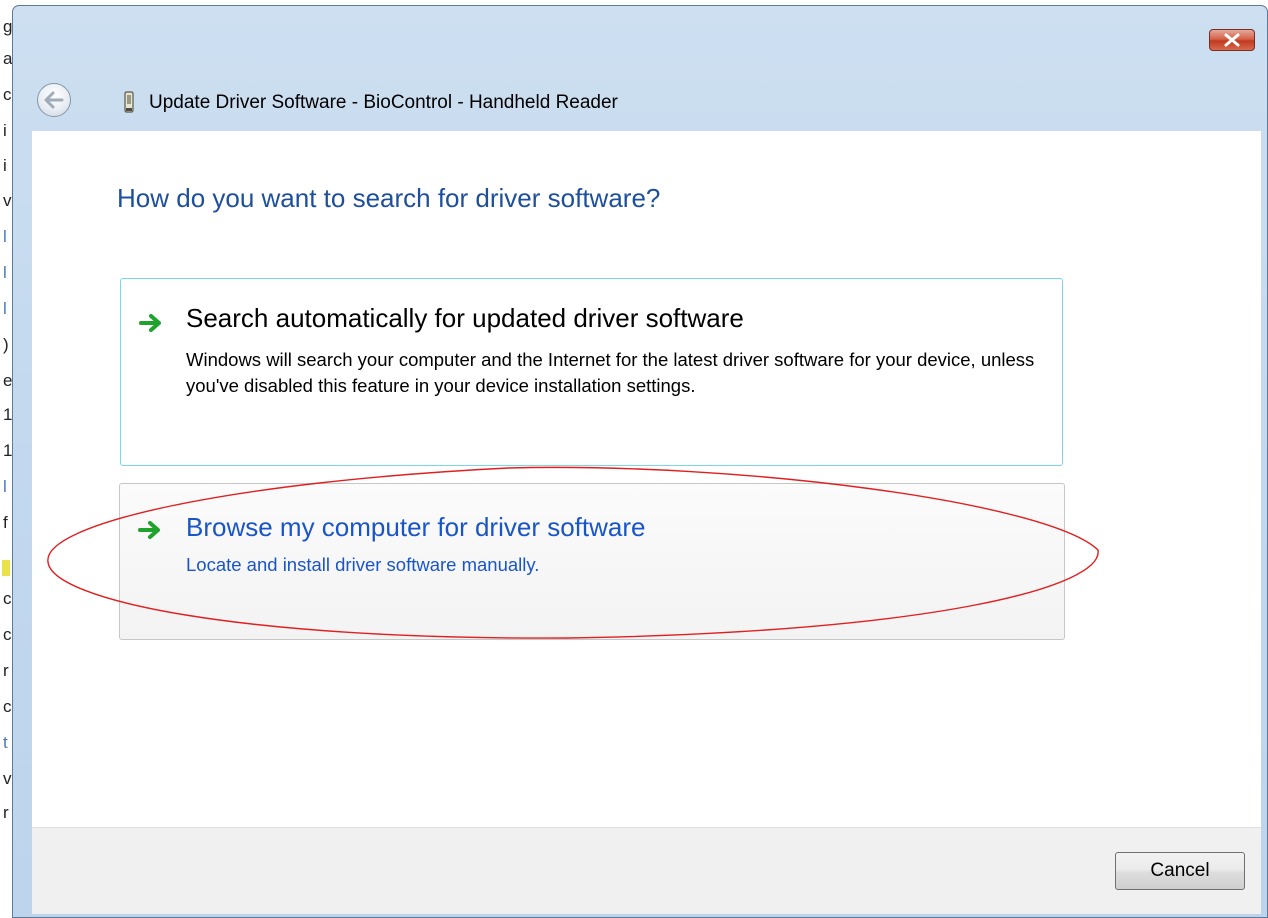 This screenshot has height=918, width=1268. I want to click on background-highlight, so click(6, 568).